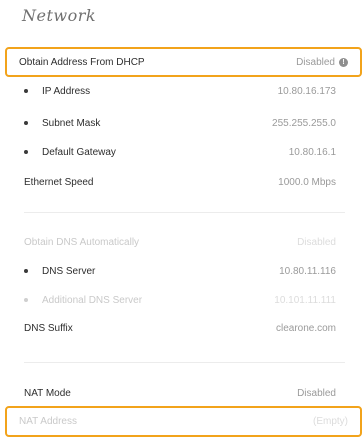 The image size is (364, 439). Describe the element at coordinates (304, 123) in the screenshot. I see `subnet-mask-value: 255.255.255.0` at that location.